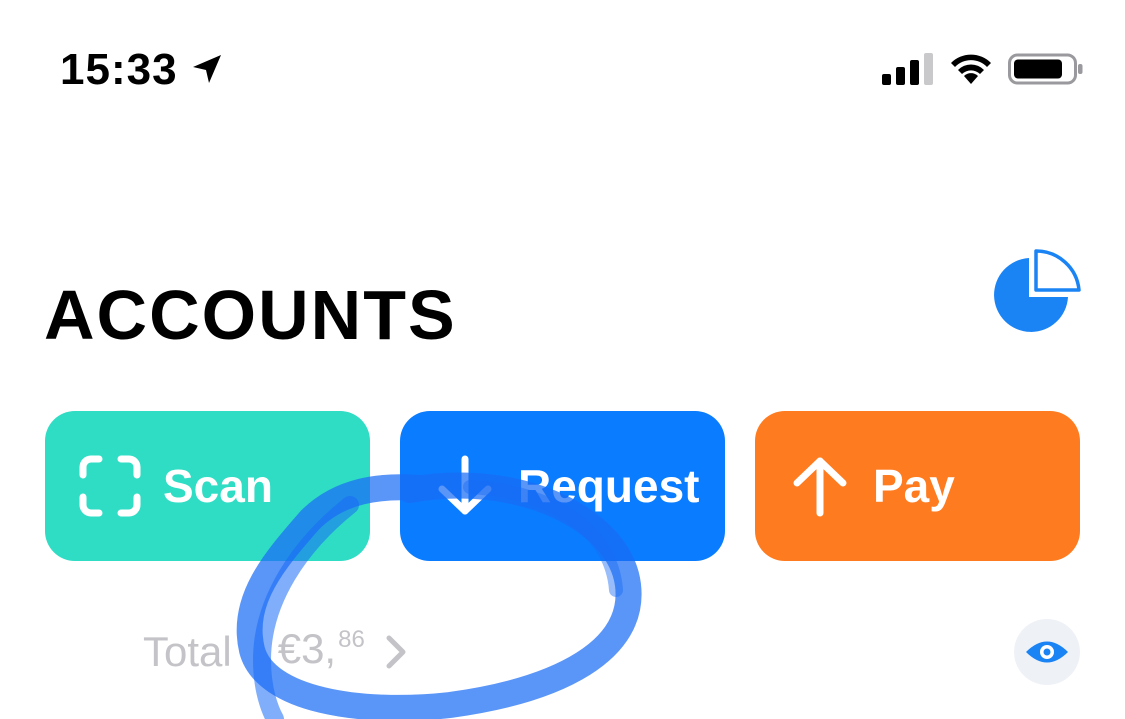 The image size is (1125, 719). Describe the element at coordinates (907, 69) in the screenshot. I see `cellular-signal-icon` at that location.